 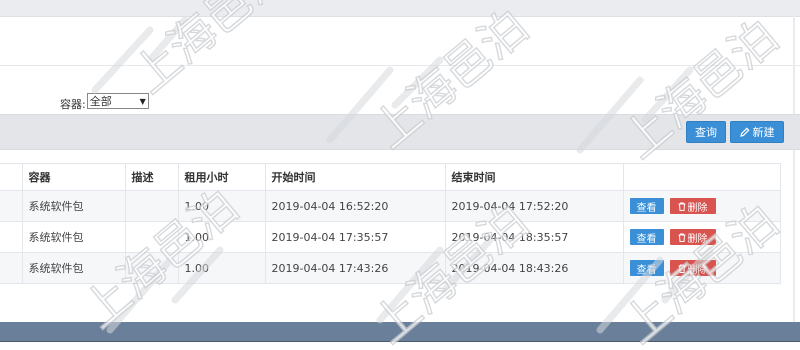 What do you see at coordinates (117, 101) in the screenshot?
I see `container-filter-select: 全部 ▼` at bounding box center [117, 101].